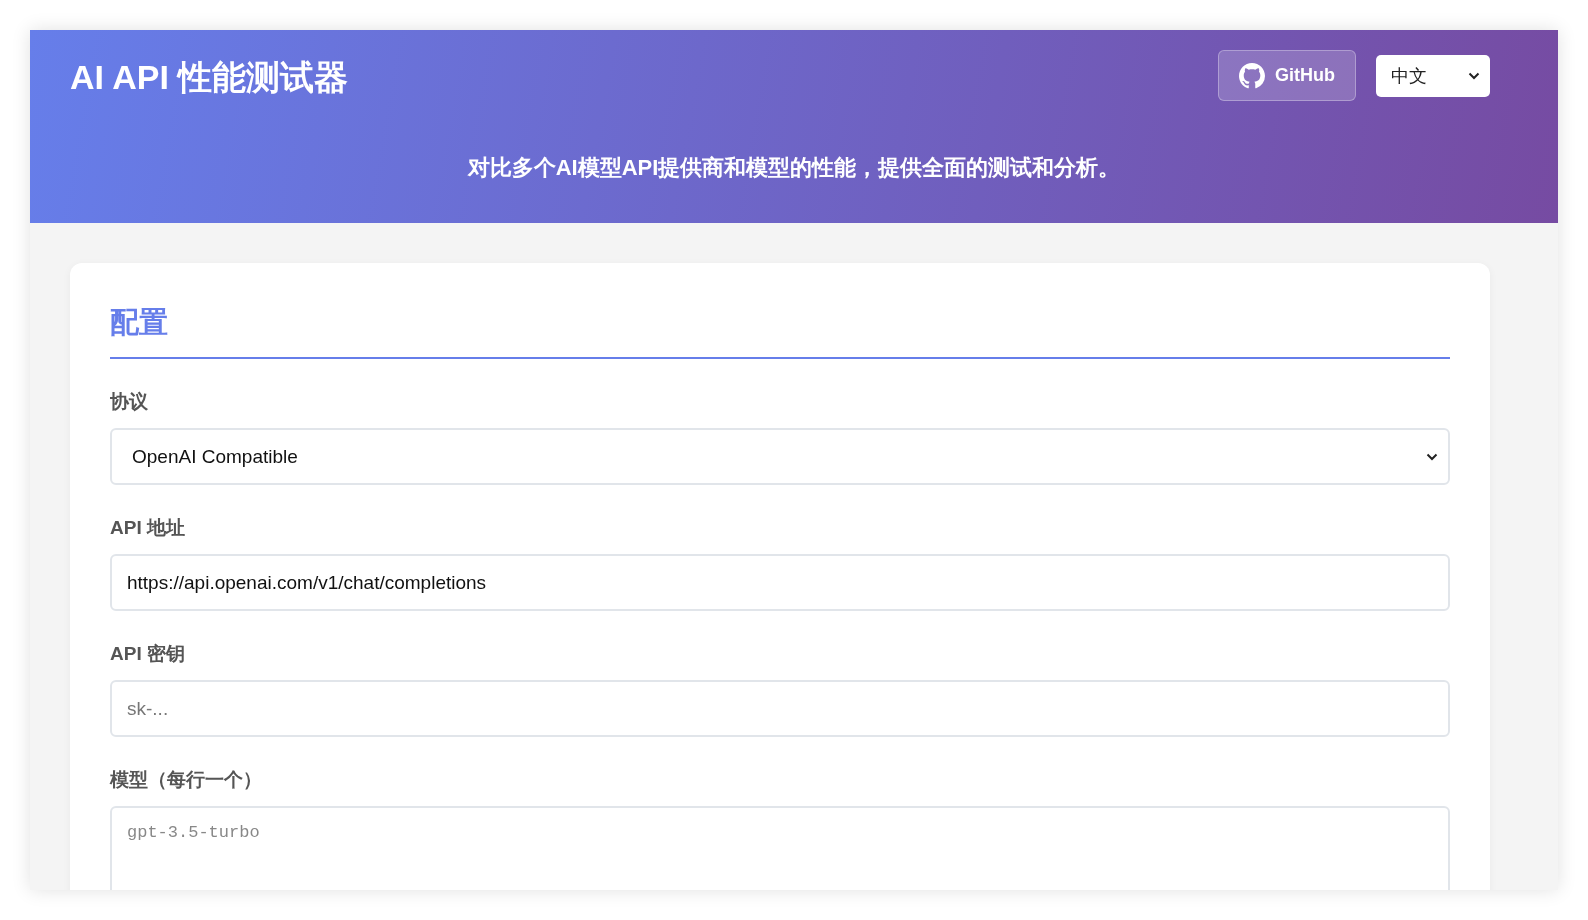 The width and height of the screenshot is (1588, 920). What do you see at coordinates (186, 780) in the screenshot?
I see `field-label: 模型（每行一个）` at bounding box center [186, 780].